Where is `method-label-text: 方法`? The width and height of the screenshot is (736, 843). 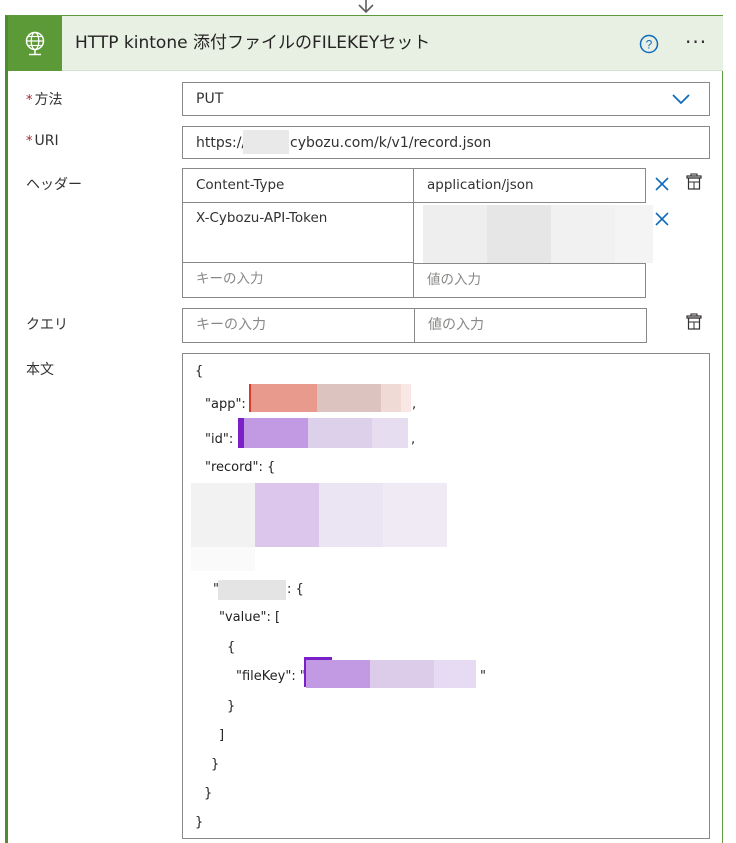 method-label-text: 方法 is located at coordinates (48, 100).